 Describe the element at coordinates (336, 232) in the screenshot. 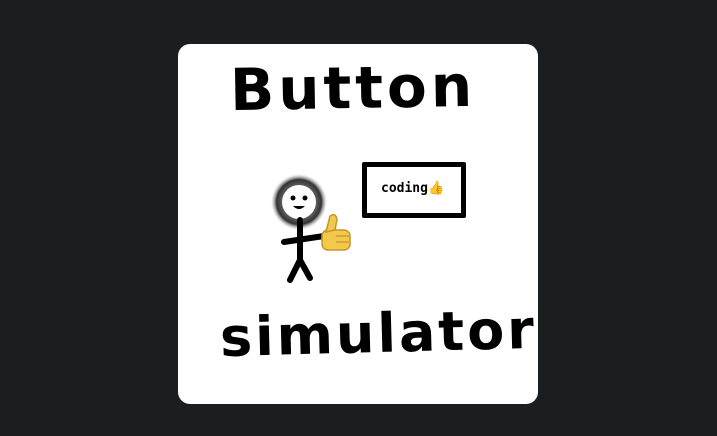

I see `thumbs-up-icon` at that location.